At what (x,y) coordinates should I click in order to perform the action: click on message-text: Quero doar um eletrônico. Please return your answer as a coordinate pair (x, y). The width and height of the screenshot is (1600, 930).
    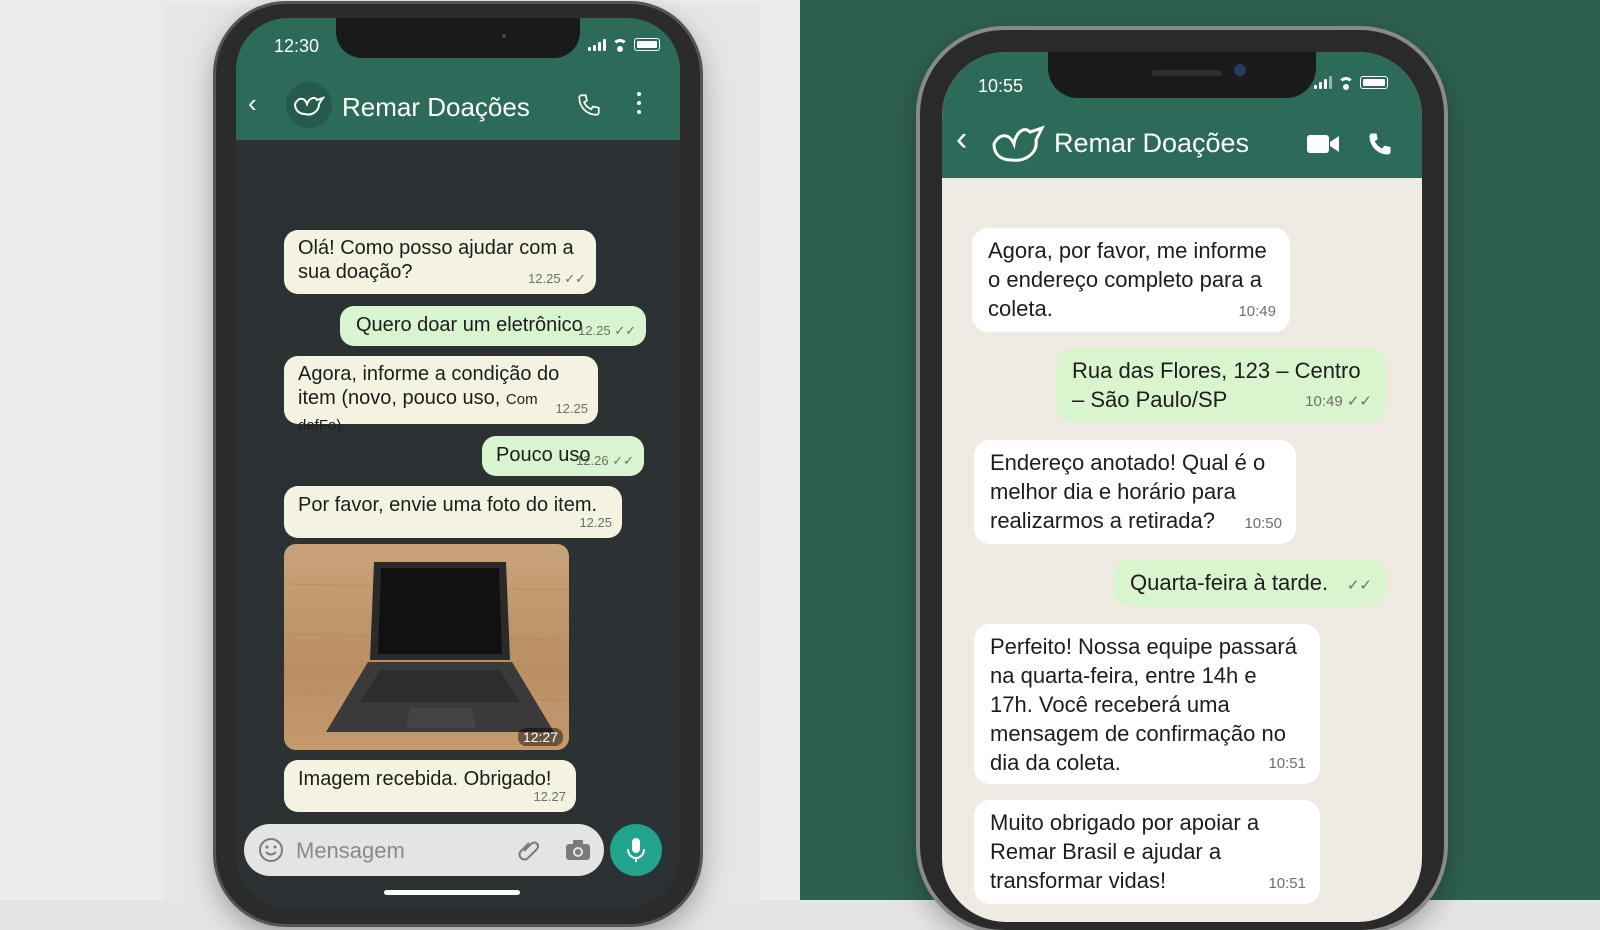
    Looking at the image, I should click on (469, 325).